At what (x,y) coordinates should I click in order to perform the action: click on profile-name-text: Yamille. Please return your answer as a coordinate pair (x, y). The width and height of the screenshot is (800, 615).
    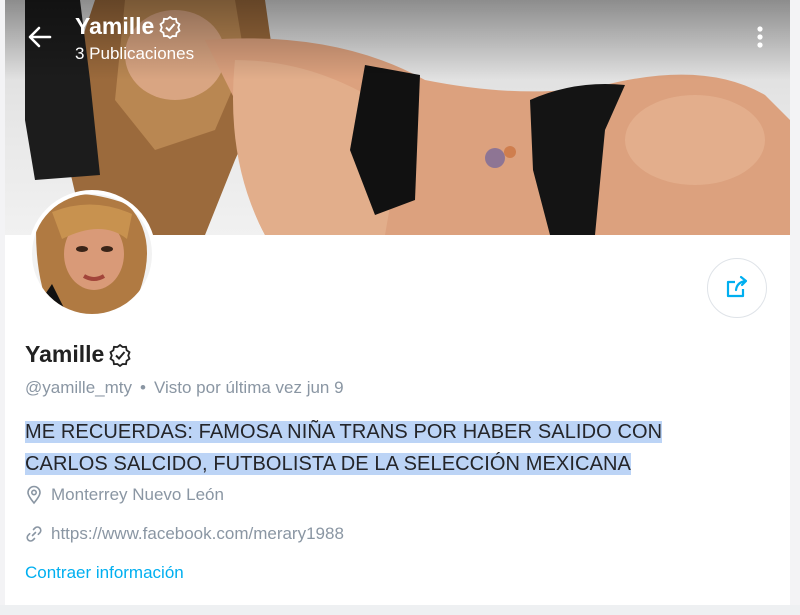
    Looking at the image, I should click on (65, 354).